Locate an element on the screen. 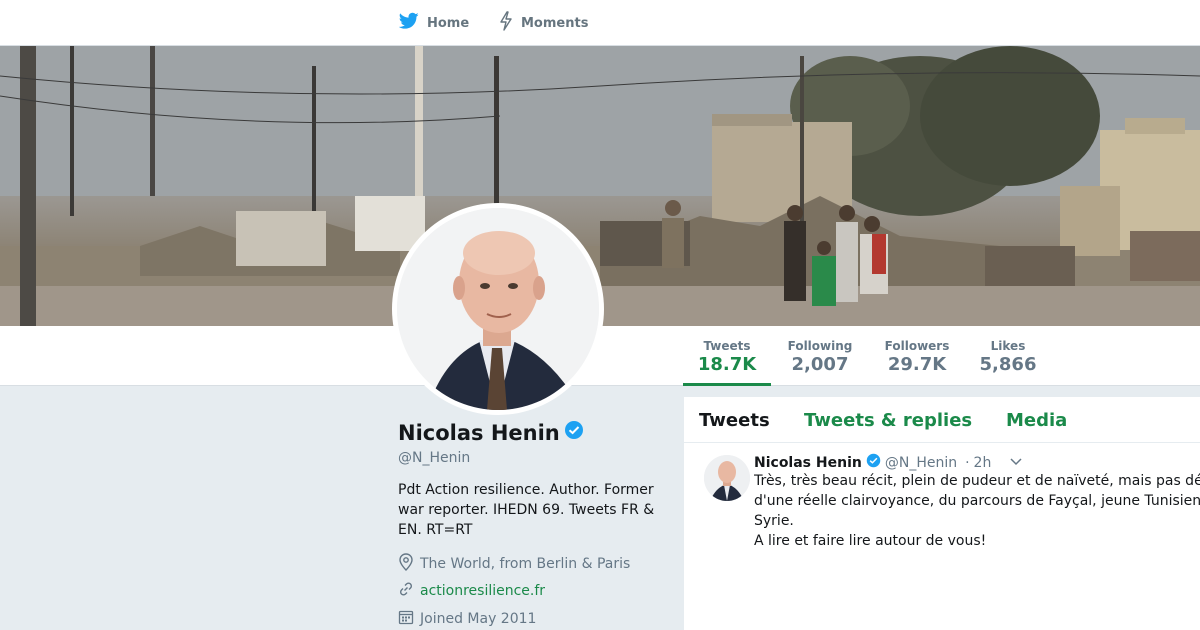  tab-media: Media is located at coordinates (1036, 420).